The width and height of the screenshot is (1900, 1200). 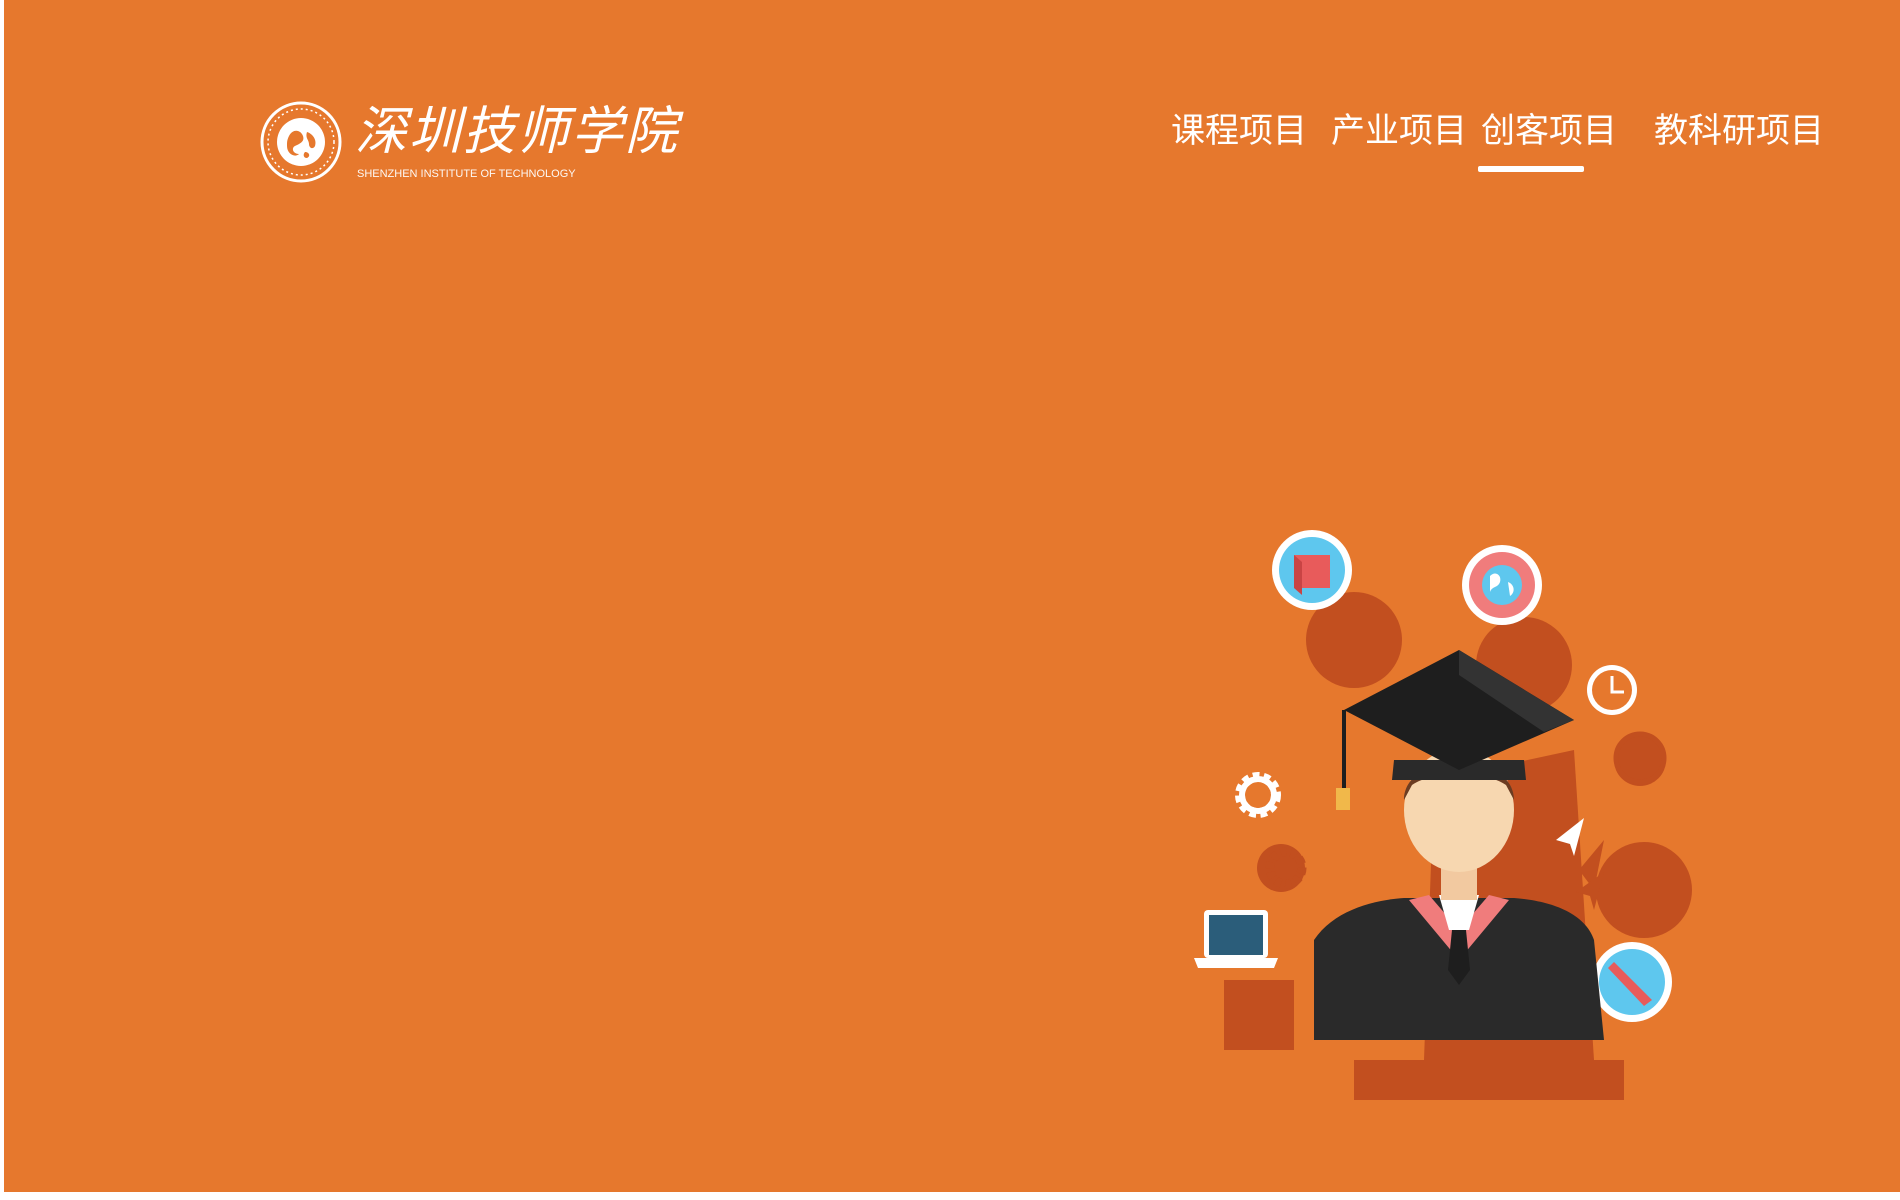 What do you see at coordinates (1236, 939) in the screenshot?
I see `laptop-icon` at bounding box center [1236, 939].